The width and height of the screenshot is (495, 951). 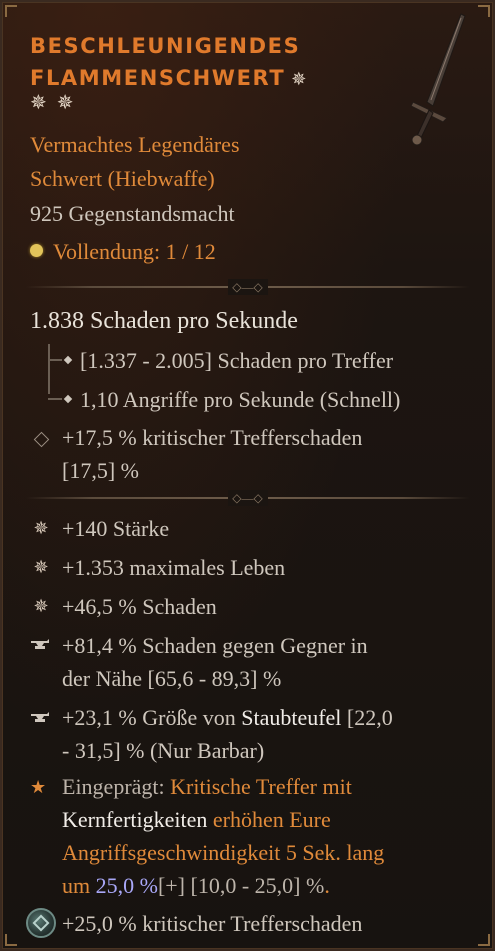 I want to click on imprint-skill-tag: Kernfertigkeiten, so click(x=135, y=819).